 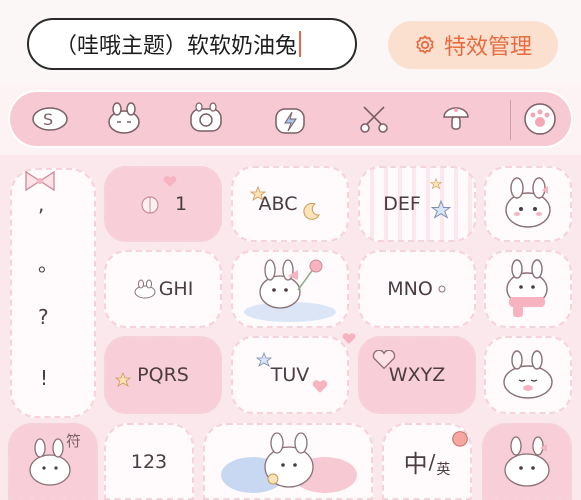 I want to click on toolbar-swipe: S, so click(x=50, y=119).